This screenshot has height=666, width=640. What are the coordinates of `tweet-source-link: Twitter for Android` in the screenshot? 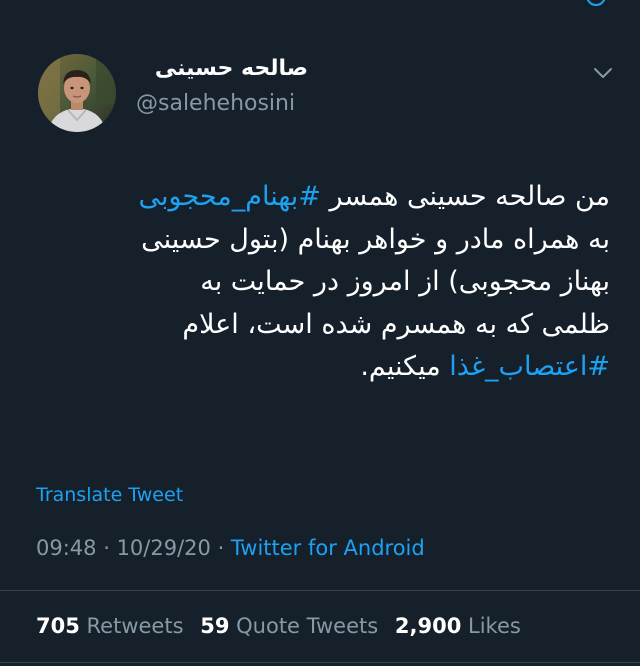 It's located at (328, 548).